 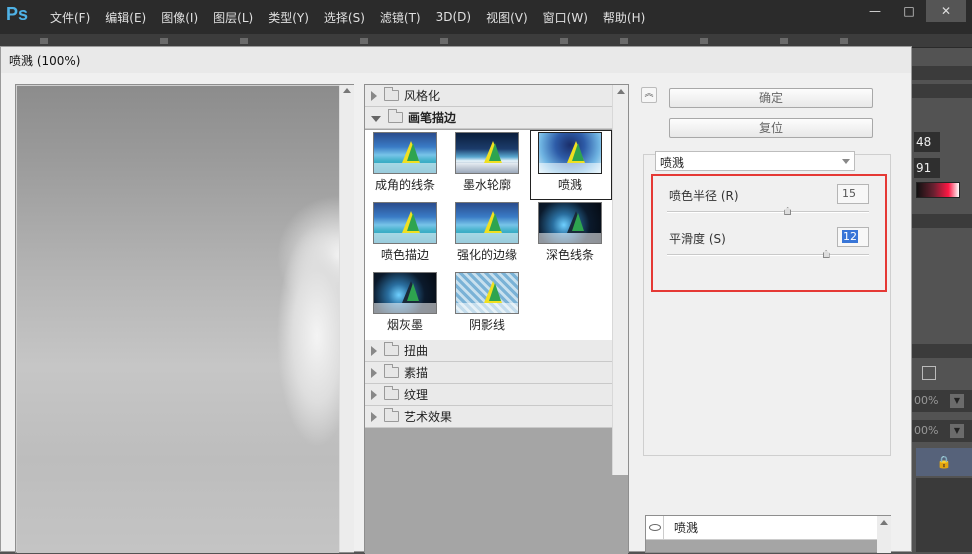 What do you see at coordinates (649, 95) in the screenshot?
I see `collapse-gallery-icon: ︽` at bounding box center [649, 95].